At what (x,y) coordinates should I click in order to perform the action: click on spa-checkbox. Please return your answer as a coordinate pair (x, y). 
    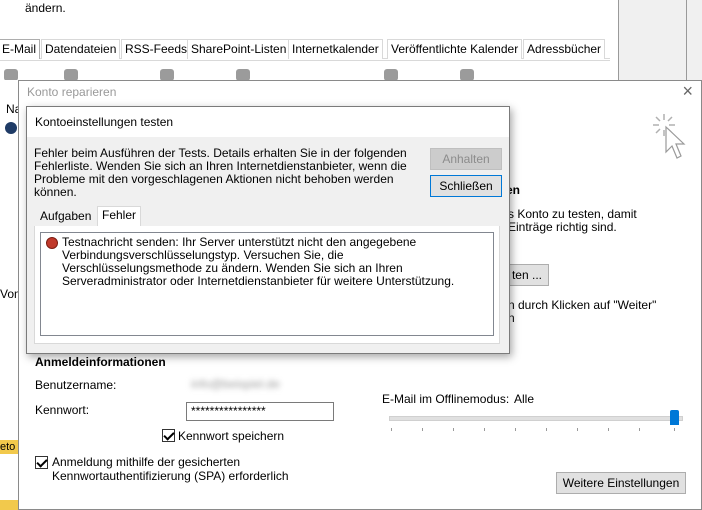
    Looking at the image, I should click on (41, 462).